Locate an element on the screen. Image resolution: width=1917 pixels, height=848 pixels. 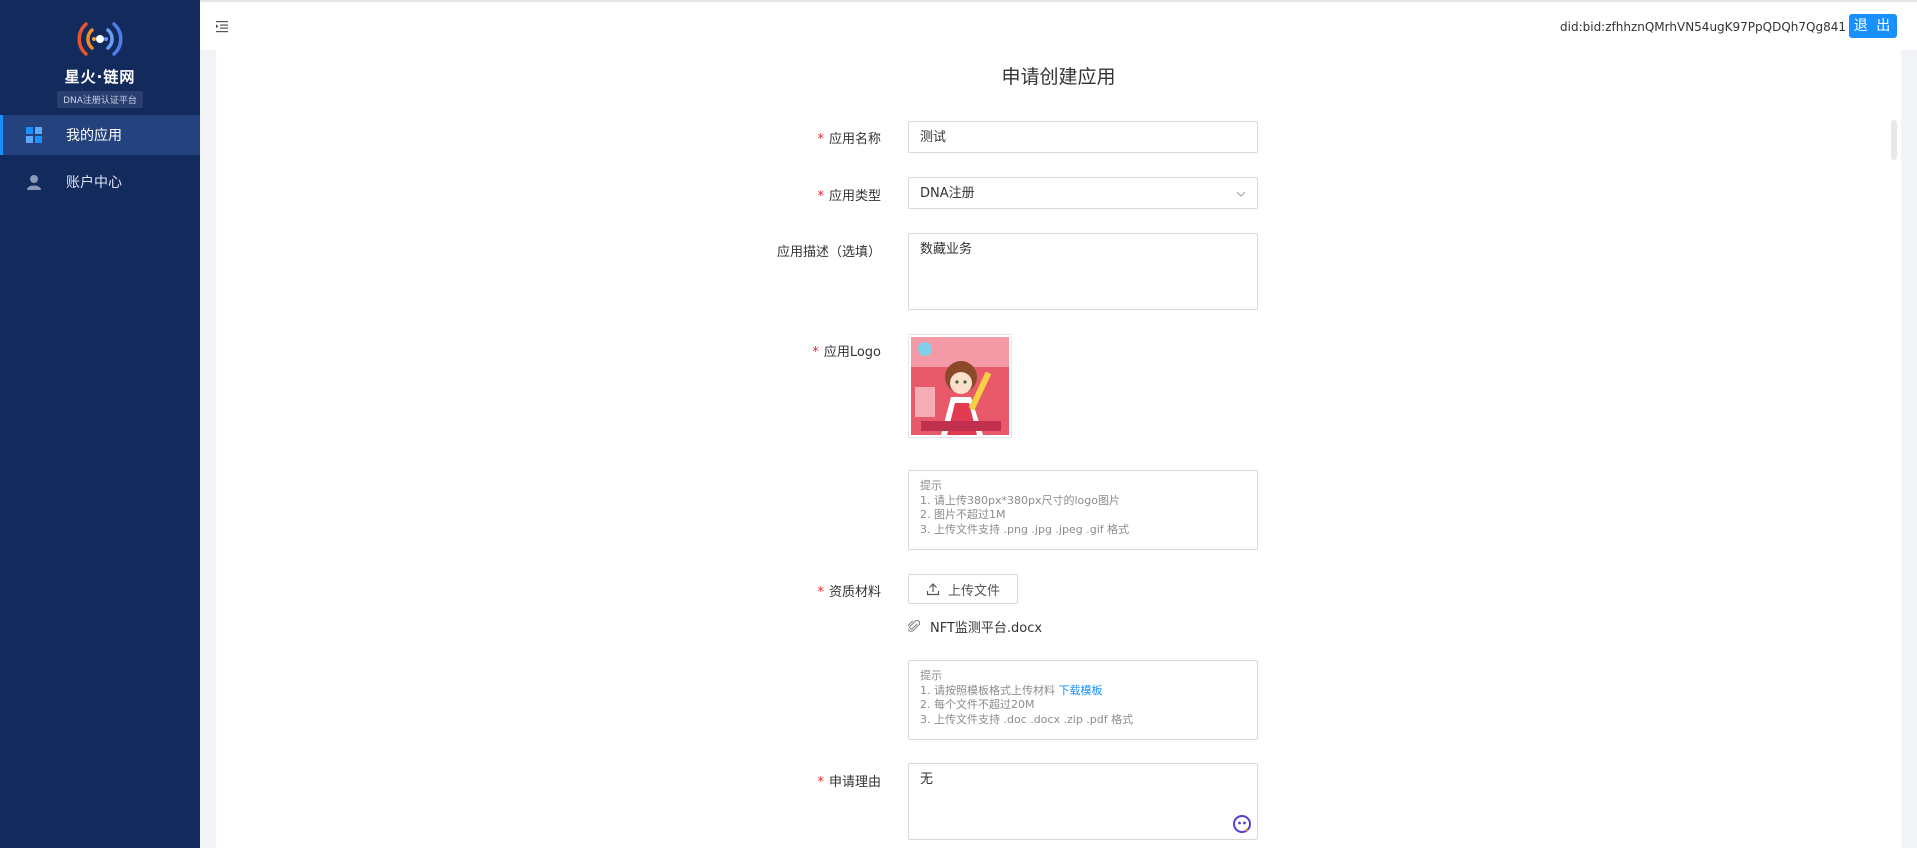
reason-value: 无 is located at coordinates (927, 779).